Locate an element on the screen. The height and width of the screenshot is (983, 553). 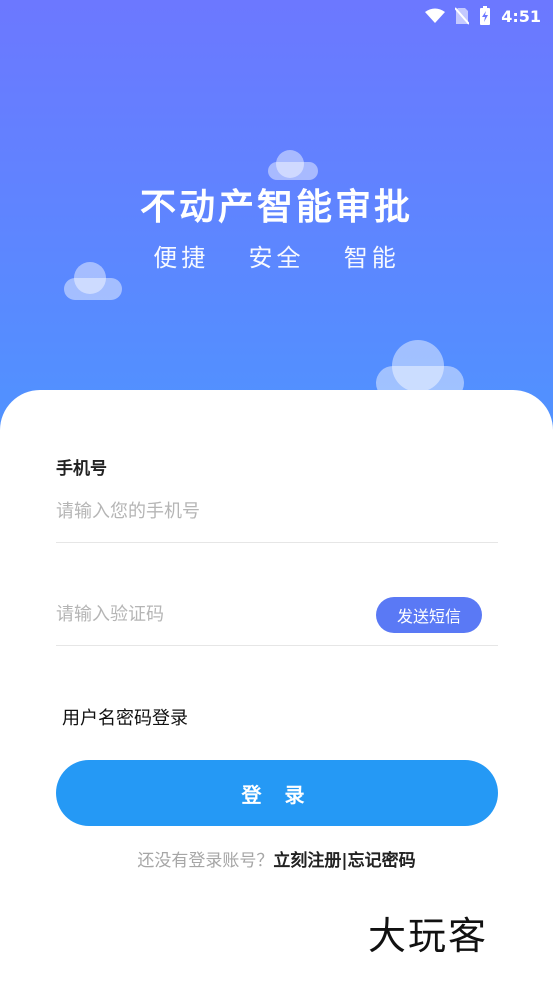
phone-input is located at coordinates (277, 511).